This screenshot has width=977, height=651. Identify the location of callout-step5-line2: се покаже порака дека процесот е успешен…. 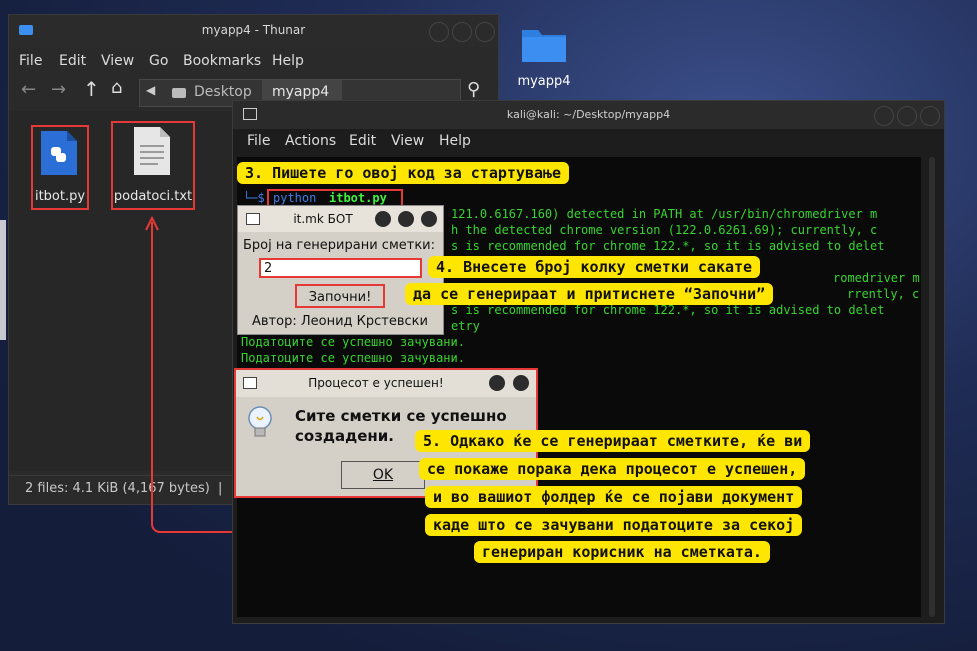
(612, 469).